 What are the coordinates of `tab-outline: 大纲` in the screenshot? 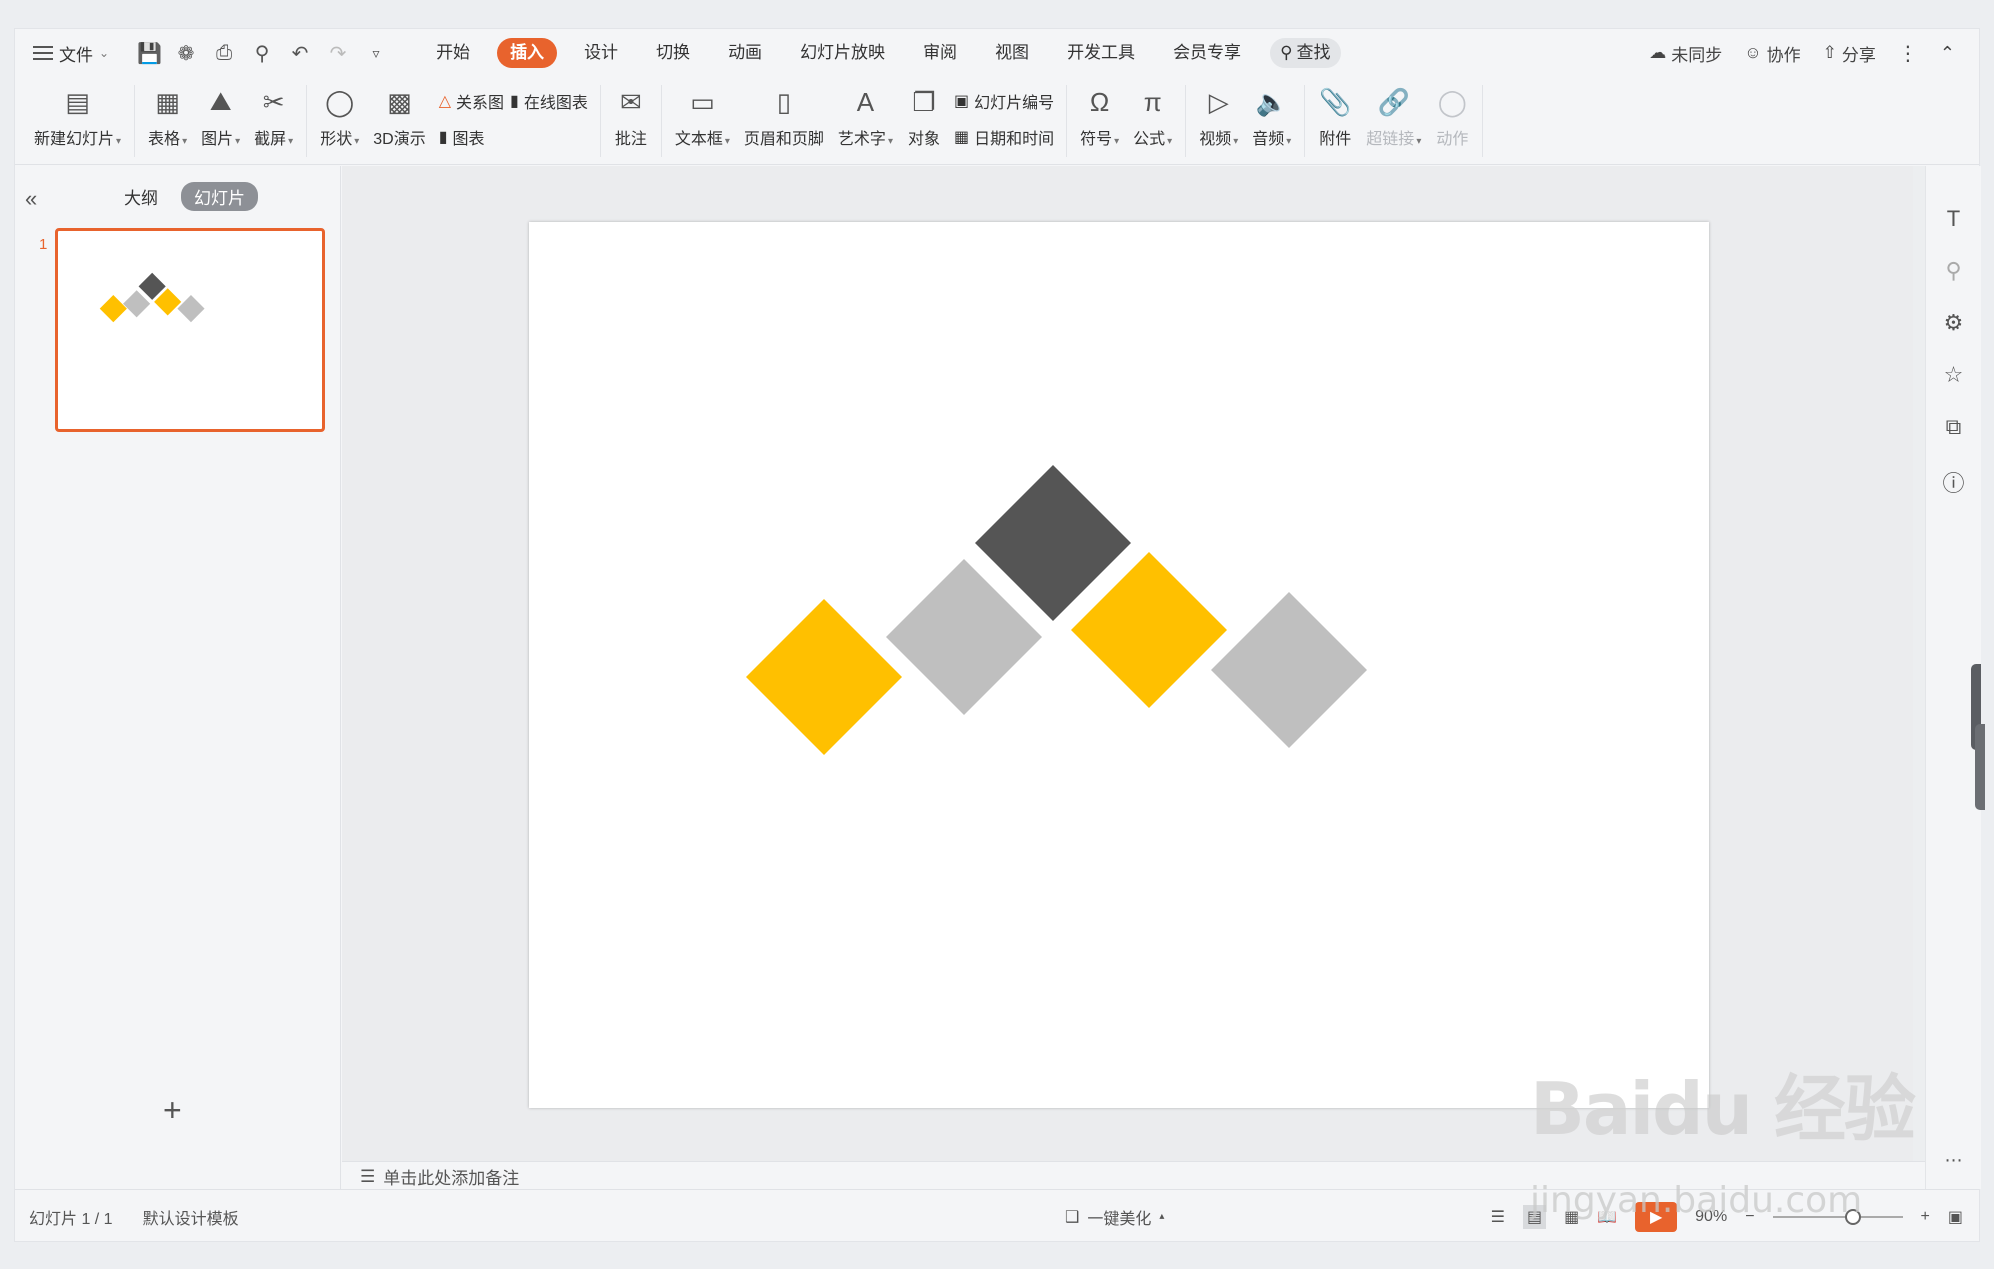 It's located at (141, 196).